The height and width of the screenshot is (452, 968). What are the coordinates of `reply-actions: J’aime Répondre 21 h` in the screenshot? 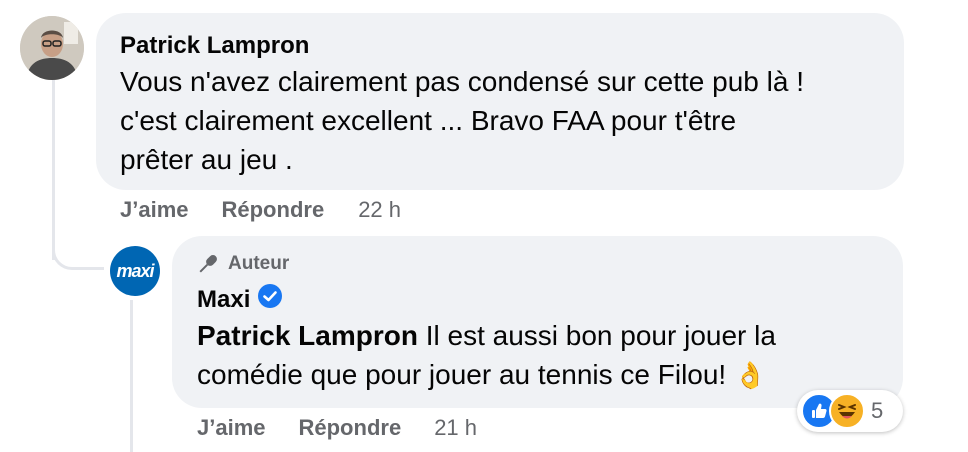 It's located at (337, 428).